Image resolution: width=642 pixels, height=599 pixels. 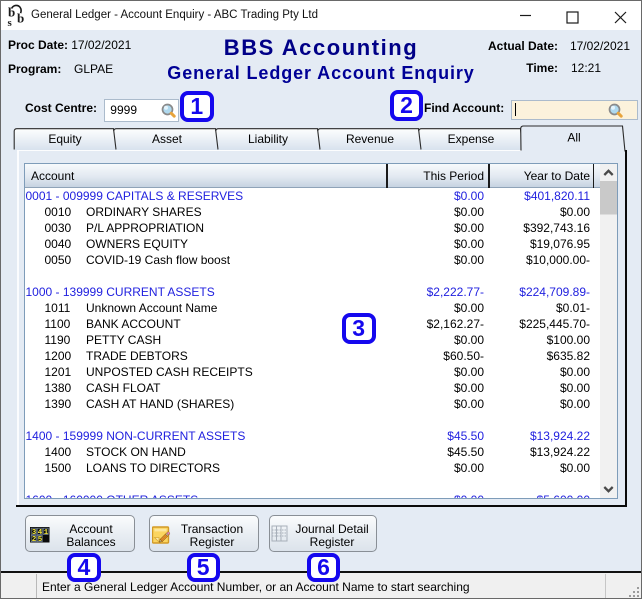 I want to click on svg-text: Liability, so click(x=268, y=139).